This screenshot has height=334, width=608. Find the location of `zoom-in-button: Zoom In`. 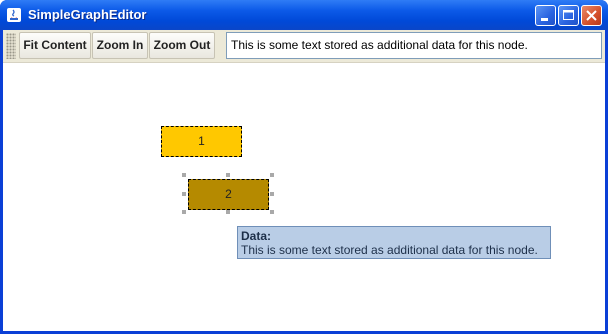

zoom-in-button: Zoom In is located at coordinates (120, 45).